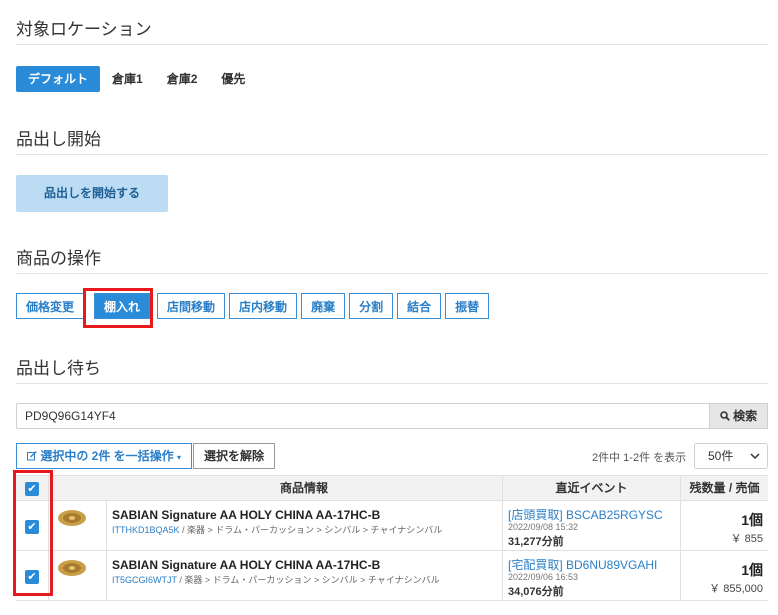 The image size is (778, 615). Describe the element at coordinates (50, 306) in the screenshot. I see `price-change-button: 価格変更` at that location.